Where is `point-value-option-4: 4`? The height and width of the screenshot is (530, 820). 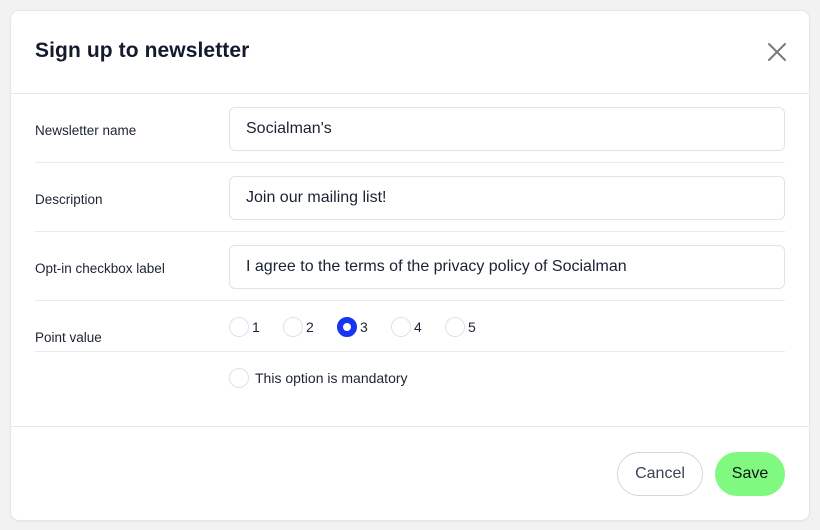 point-value-option-4: 4 is located at coordinates (410, 327).